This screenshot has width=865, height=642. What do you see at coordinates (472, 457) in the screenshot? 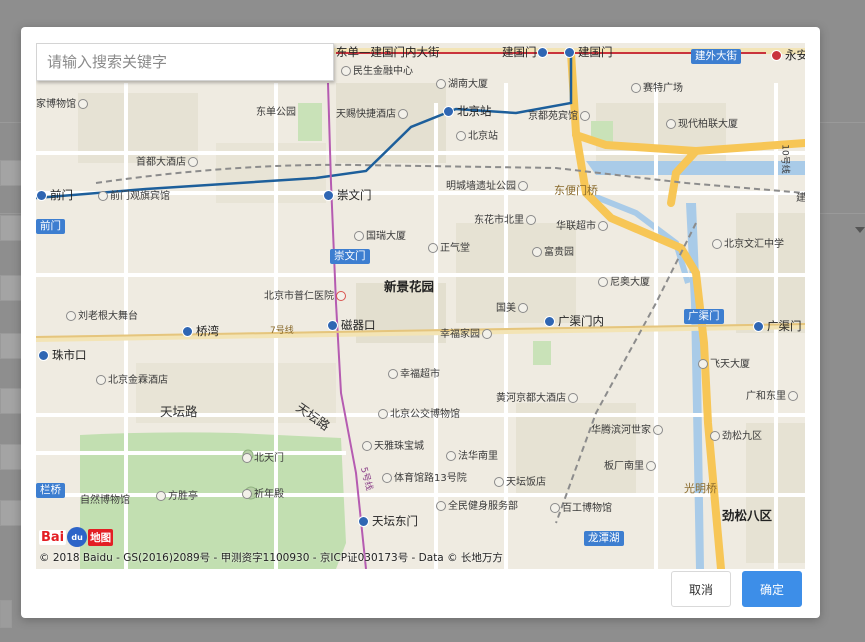
I see `poi: 法华南里` at bounding box center [472, 457].